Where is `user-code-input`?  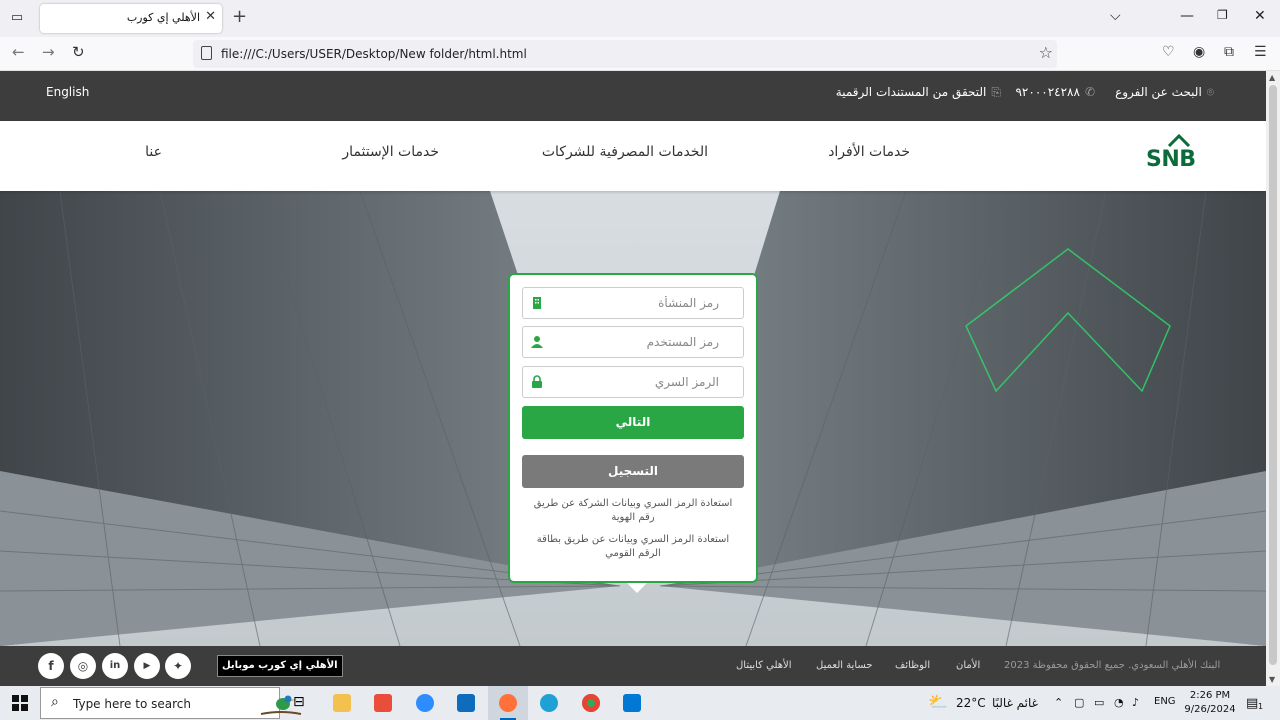
user-code-input is located at coordinates (635, 342).